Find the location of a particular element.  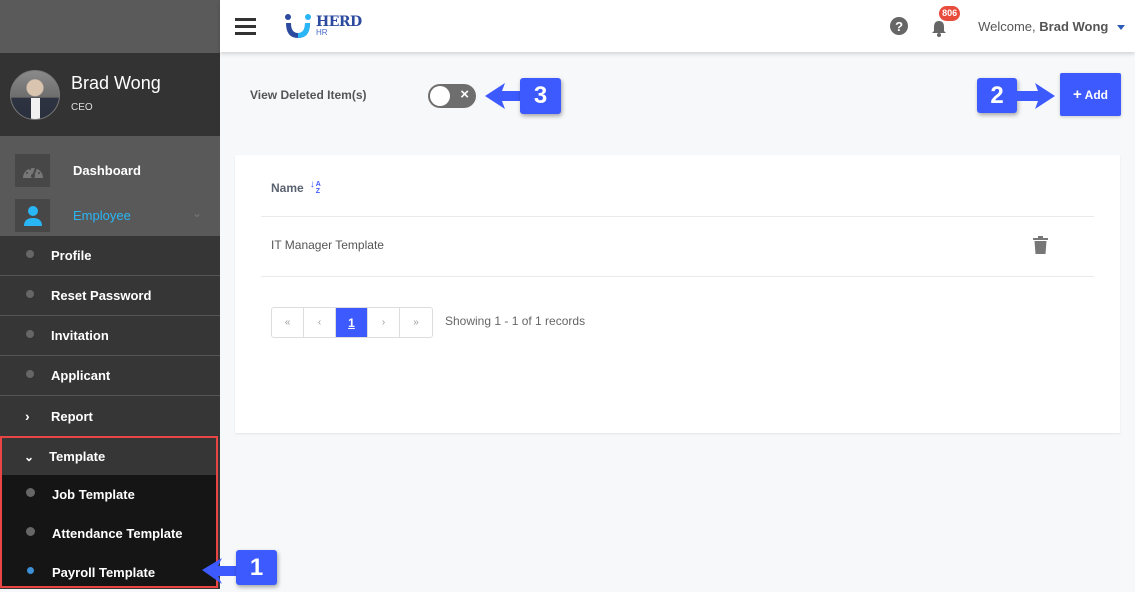

page-prev-button: ‹ is located at coordinates (320, 322).